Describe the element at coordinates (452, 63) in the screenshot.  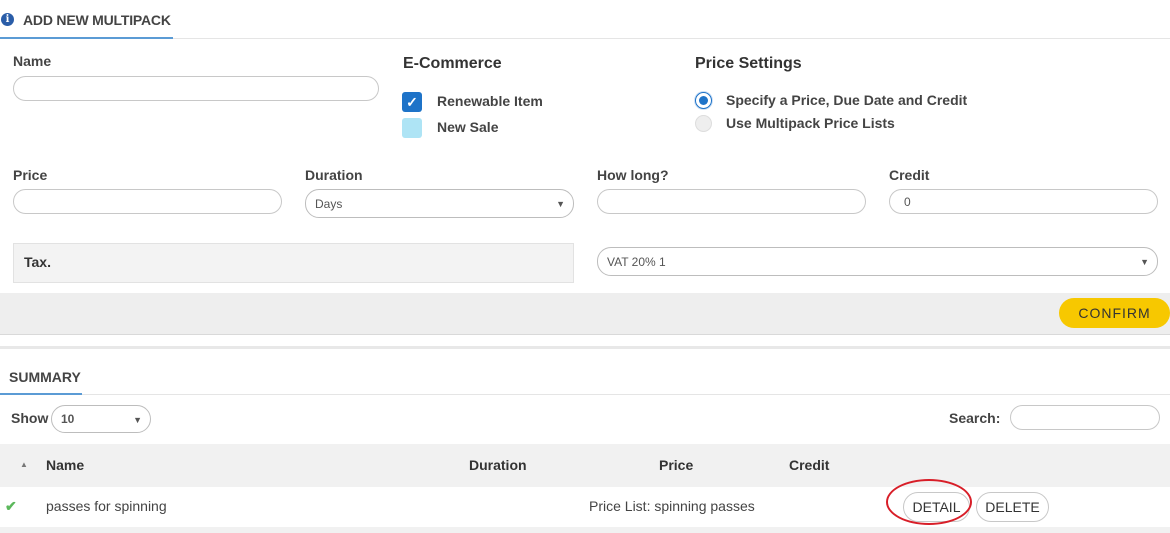
I see `ecommerce-title: E-Commerce` at that location.